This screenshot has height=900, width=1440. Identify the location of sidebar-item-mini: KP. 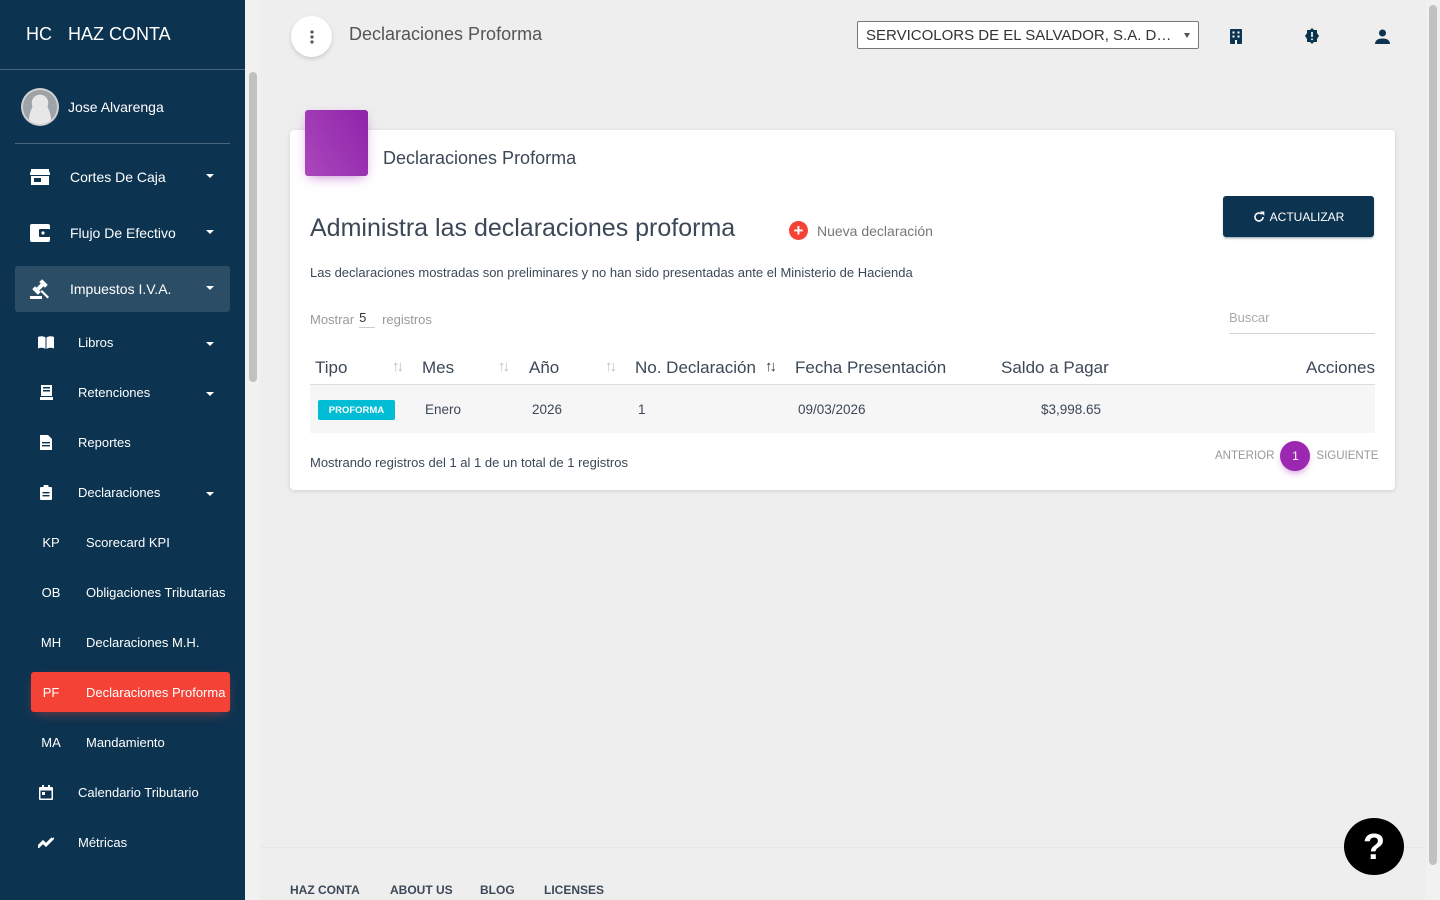
(51, 542).